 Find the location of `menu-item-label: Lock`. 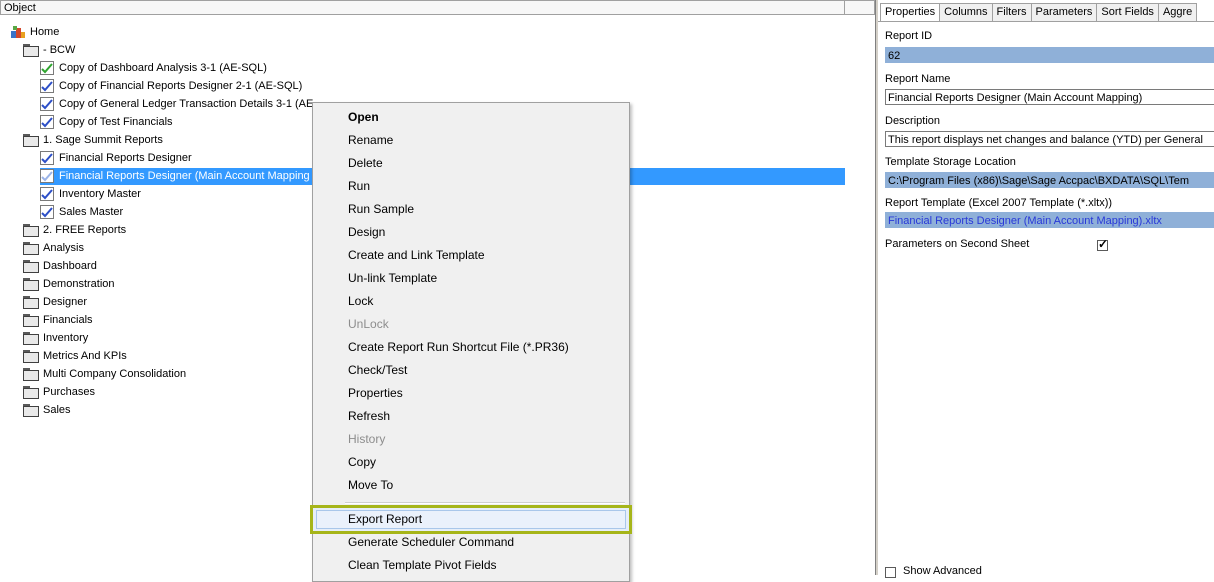

menu-item-label: Lock is located at coordinates (361, 301).